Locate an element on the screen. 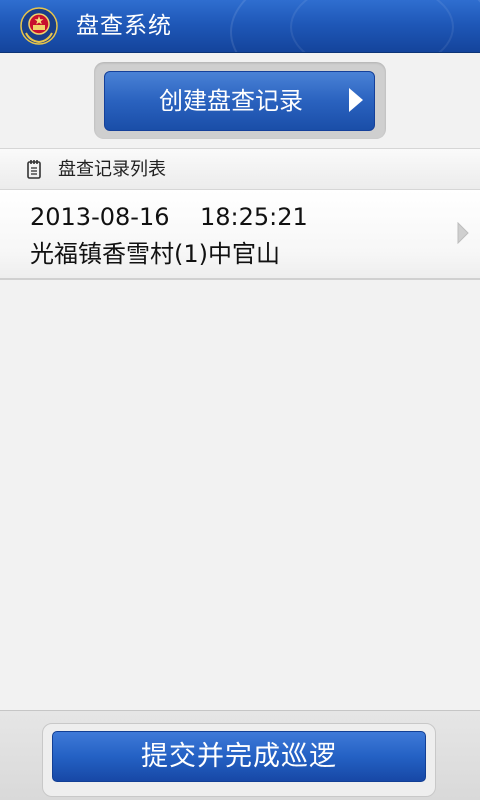 The image size is (480, 800). submit-patrol-button: 提交并完成巡逻 is located at coordinates (239, 756).